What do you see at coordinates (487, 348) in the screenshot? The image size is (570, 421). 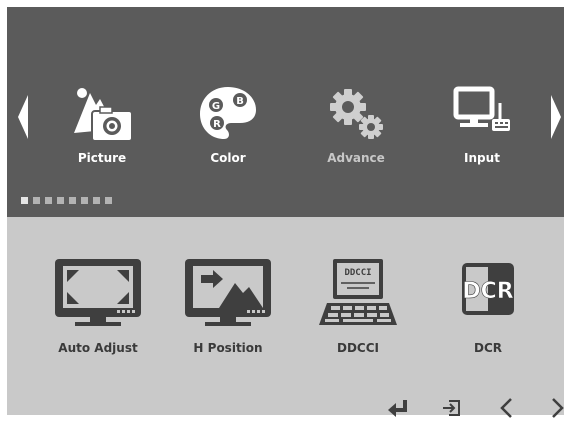 I see `item-label: DCR` at bounding box center [487, 348].